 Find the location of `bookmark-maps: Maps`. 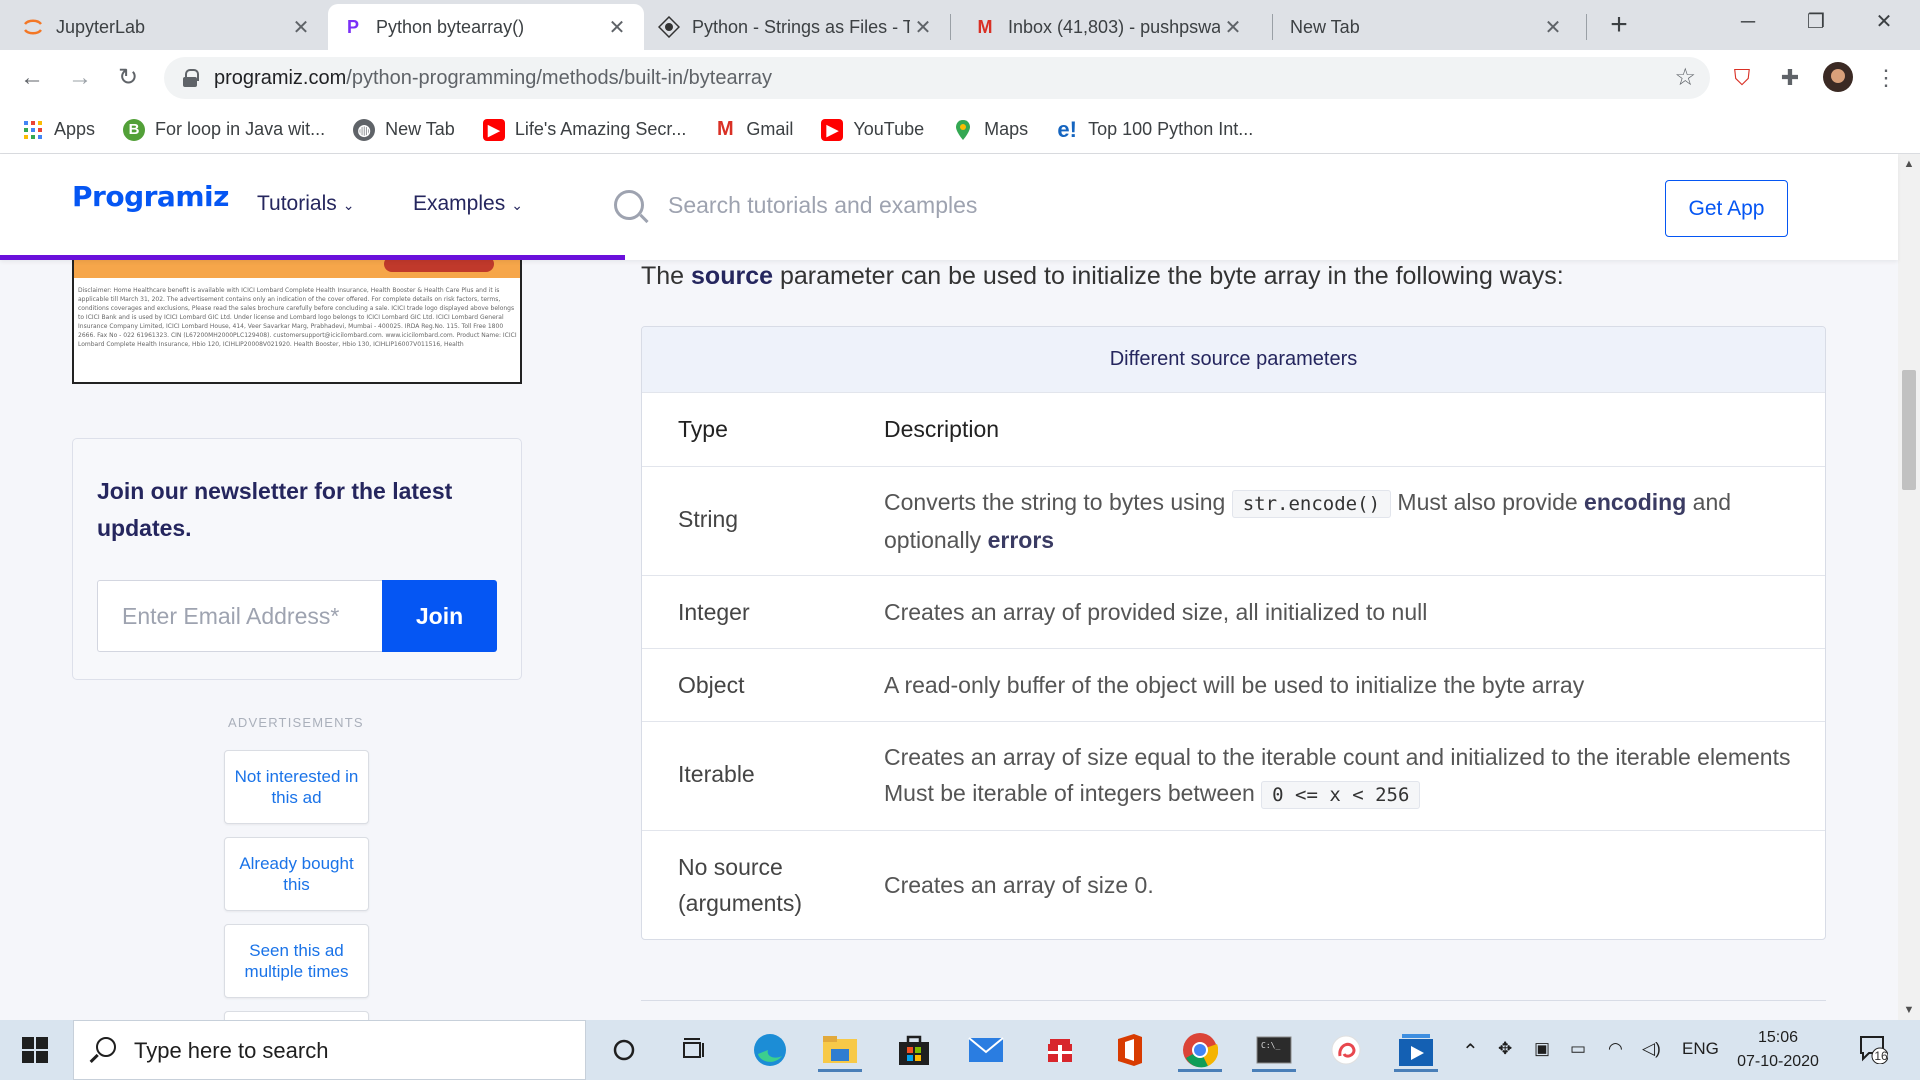

bookmark-maps: Maps is located at coordinates (990, 130).